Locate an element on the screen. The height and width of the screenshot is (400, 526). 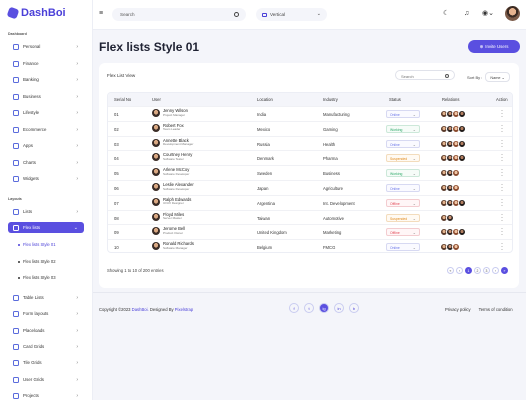
sidebar-item-placeloads: Placeloads › is located at coordinates (46, 330).